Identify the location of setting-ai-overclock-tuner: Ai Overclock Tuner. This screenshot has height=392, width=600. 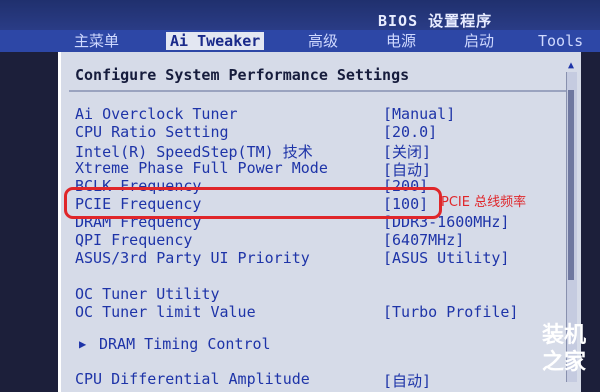
(156, 114).